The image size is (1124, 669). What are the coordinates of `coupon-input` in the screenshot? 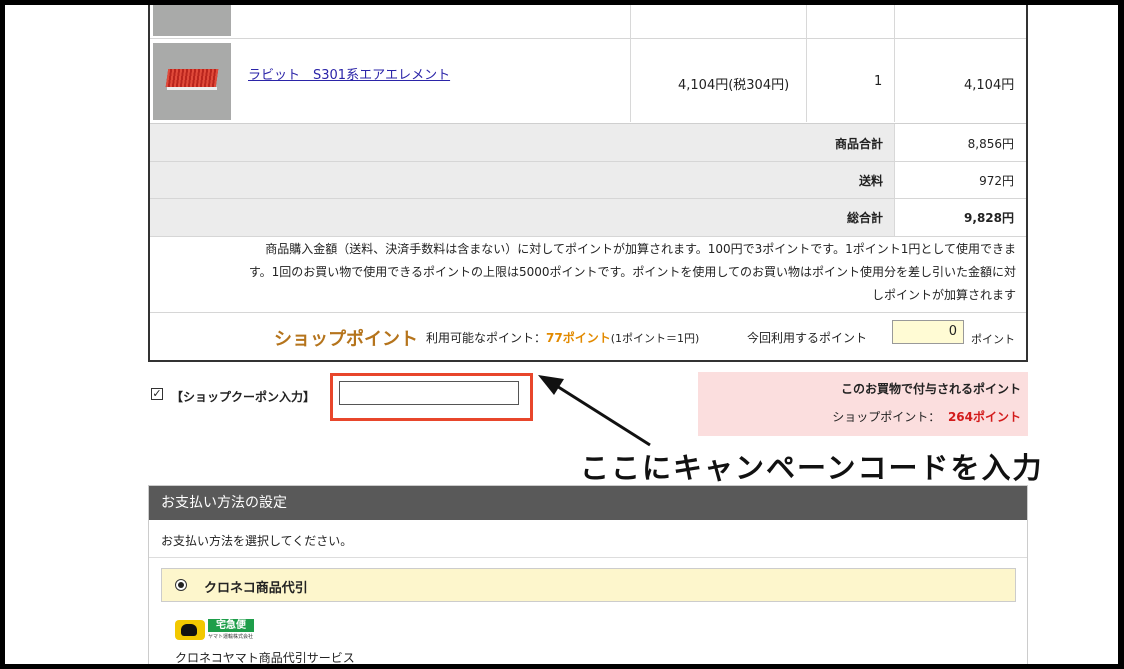 It's located at (429, 393).